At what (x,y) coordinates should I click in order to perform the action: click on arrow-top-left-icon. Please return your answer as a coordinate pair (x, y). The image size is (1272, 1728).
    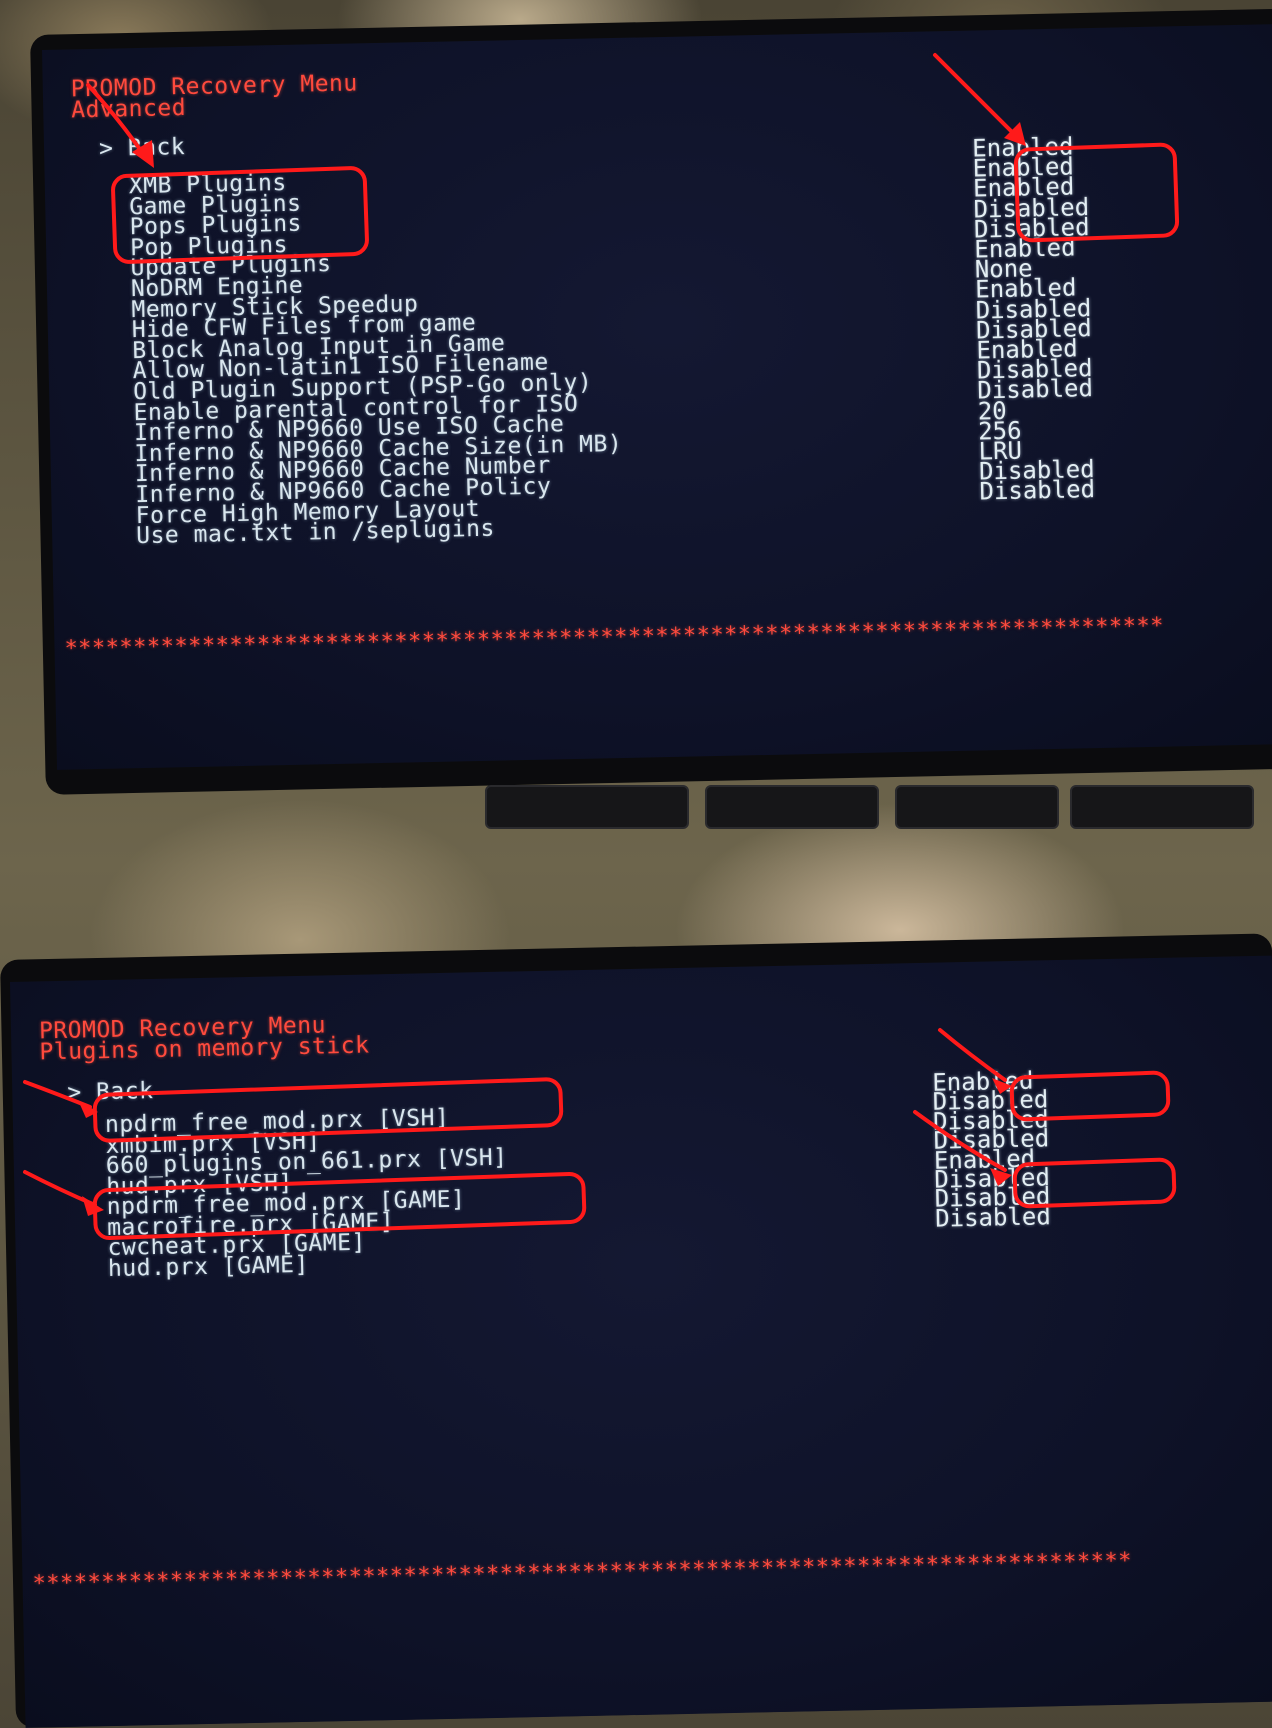
    Looking at the image, I should click on (117, 121).